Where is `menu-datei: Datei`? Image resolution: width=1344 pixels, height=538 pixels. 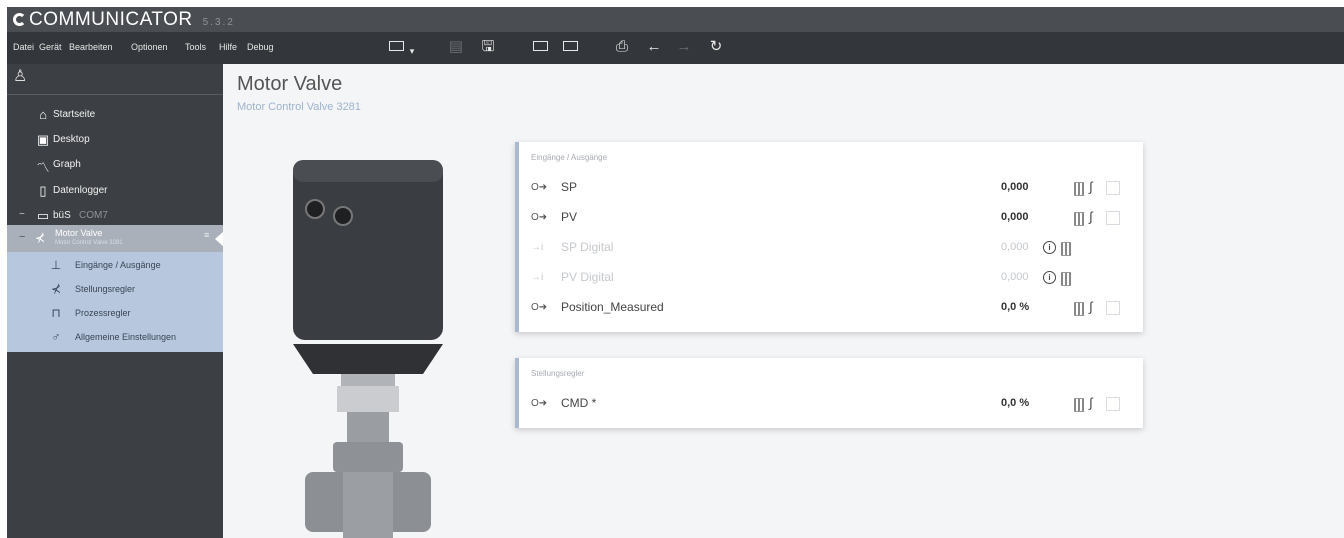 menu-datei: Datei is located at coordinates (23, 47).